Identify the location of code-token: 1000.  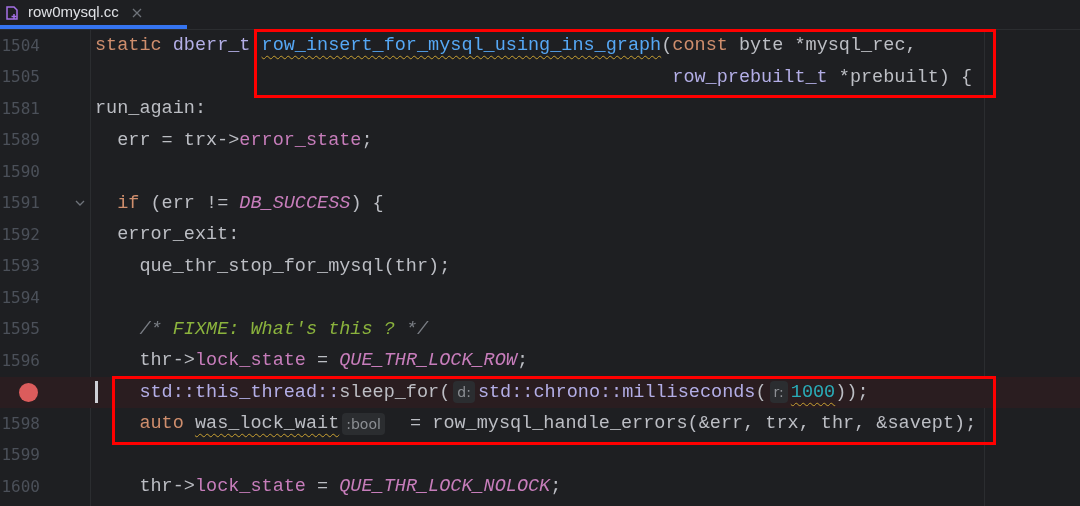
(813, 392).